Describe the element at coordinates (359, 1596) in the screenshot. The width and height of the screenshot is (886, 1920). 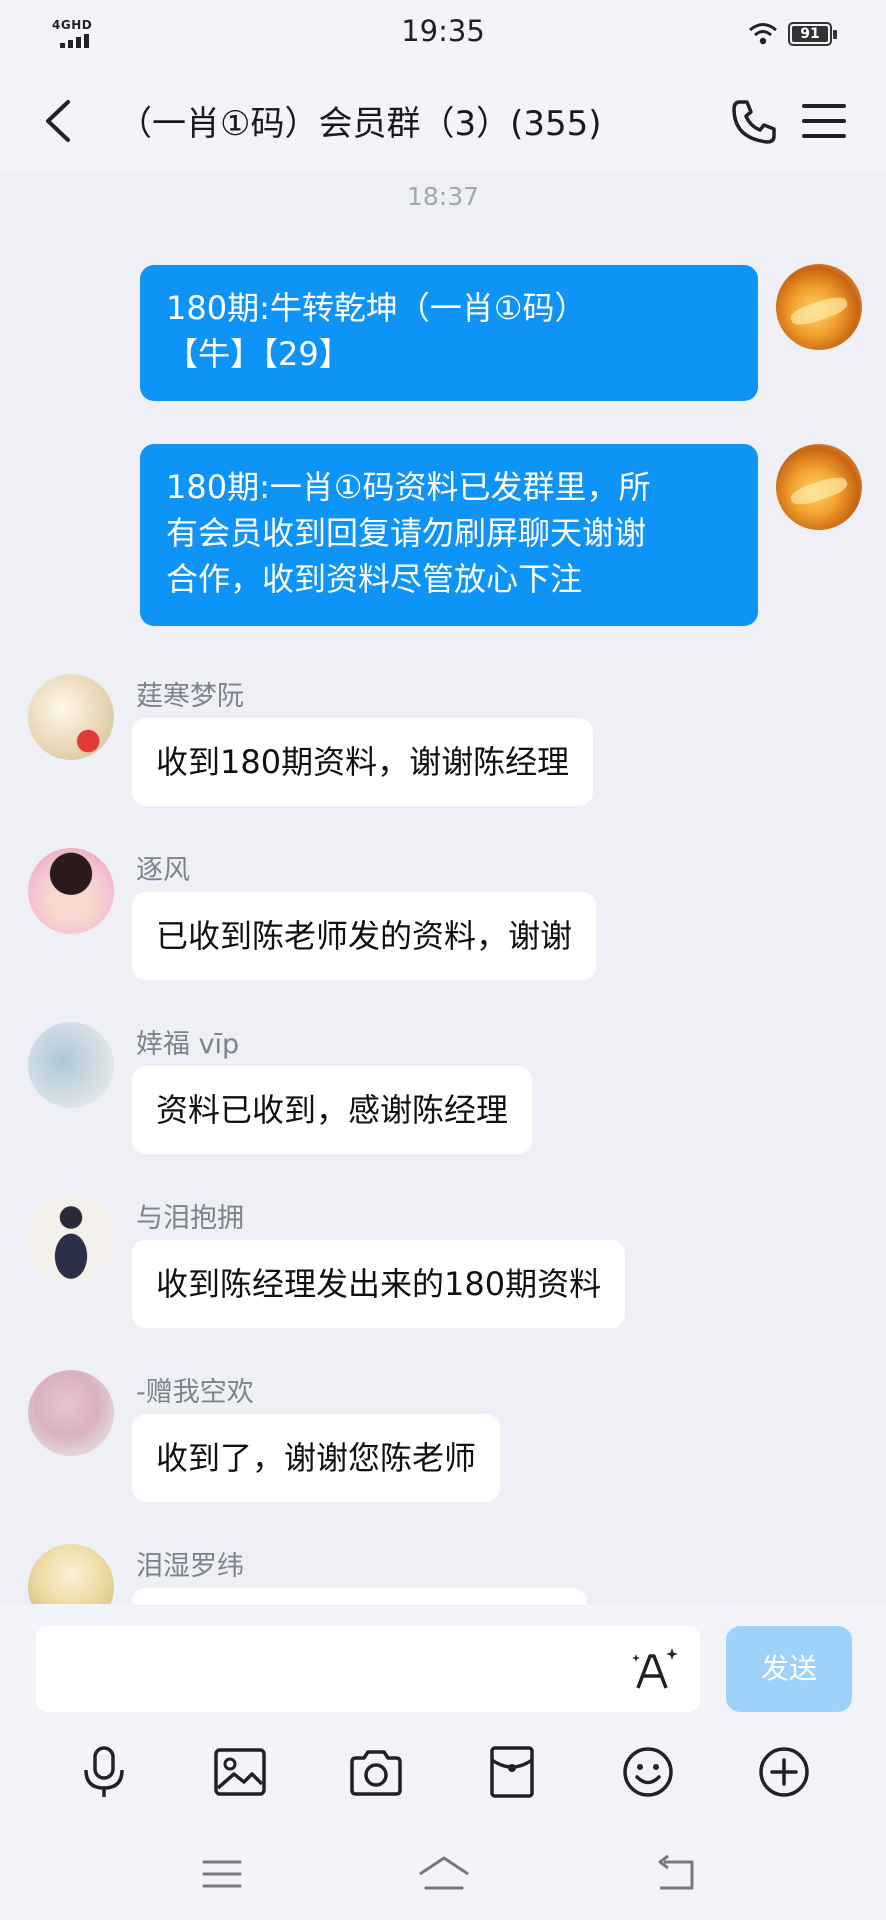
I see `incoming-message-bubble` at that location.